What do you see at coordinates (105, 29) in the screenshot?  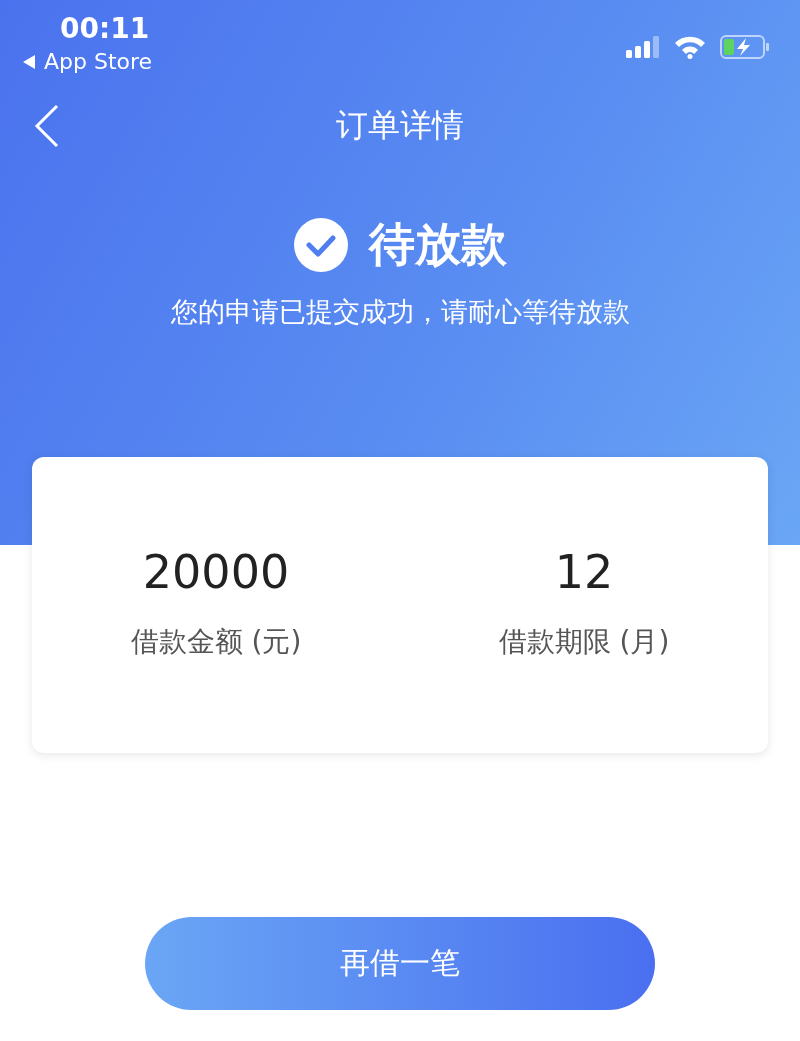 I see `status-time: 00:11` at bounding box center [105, 29].